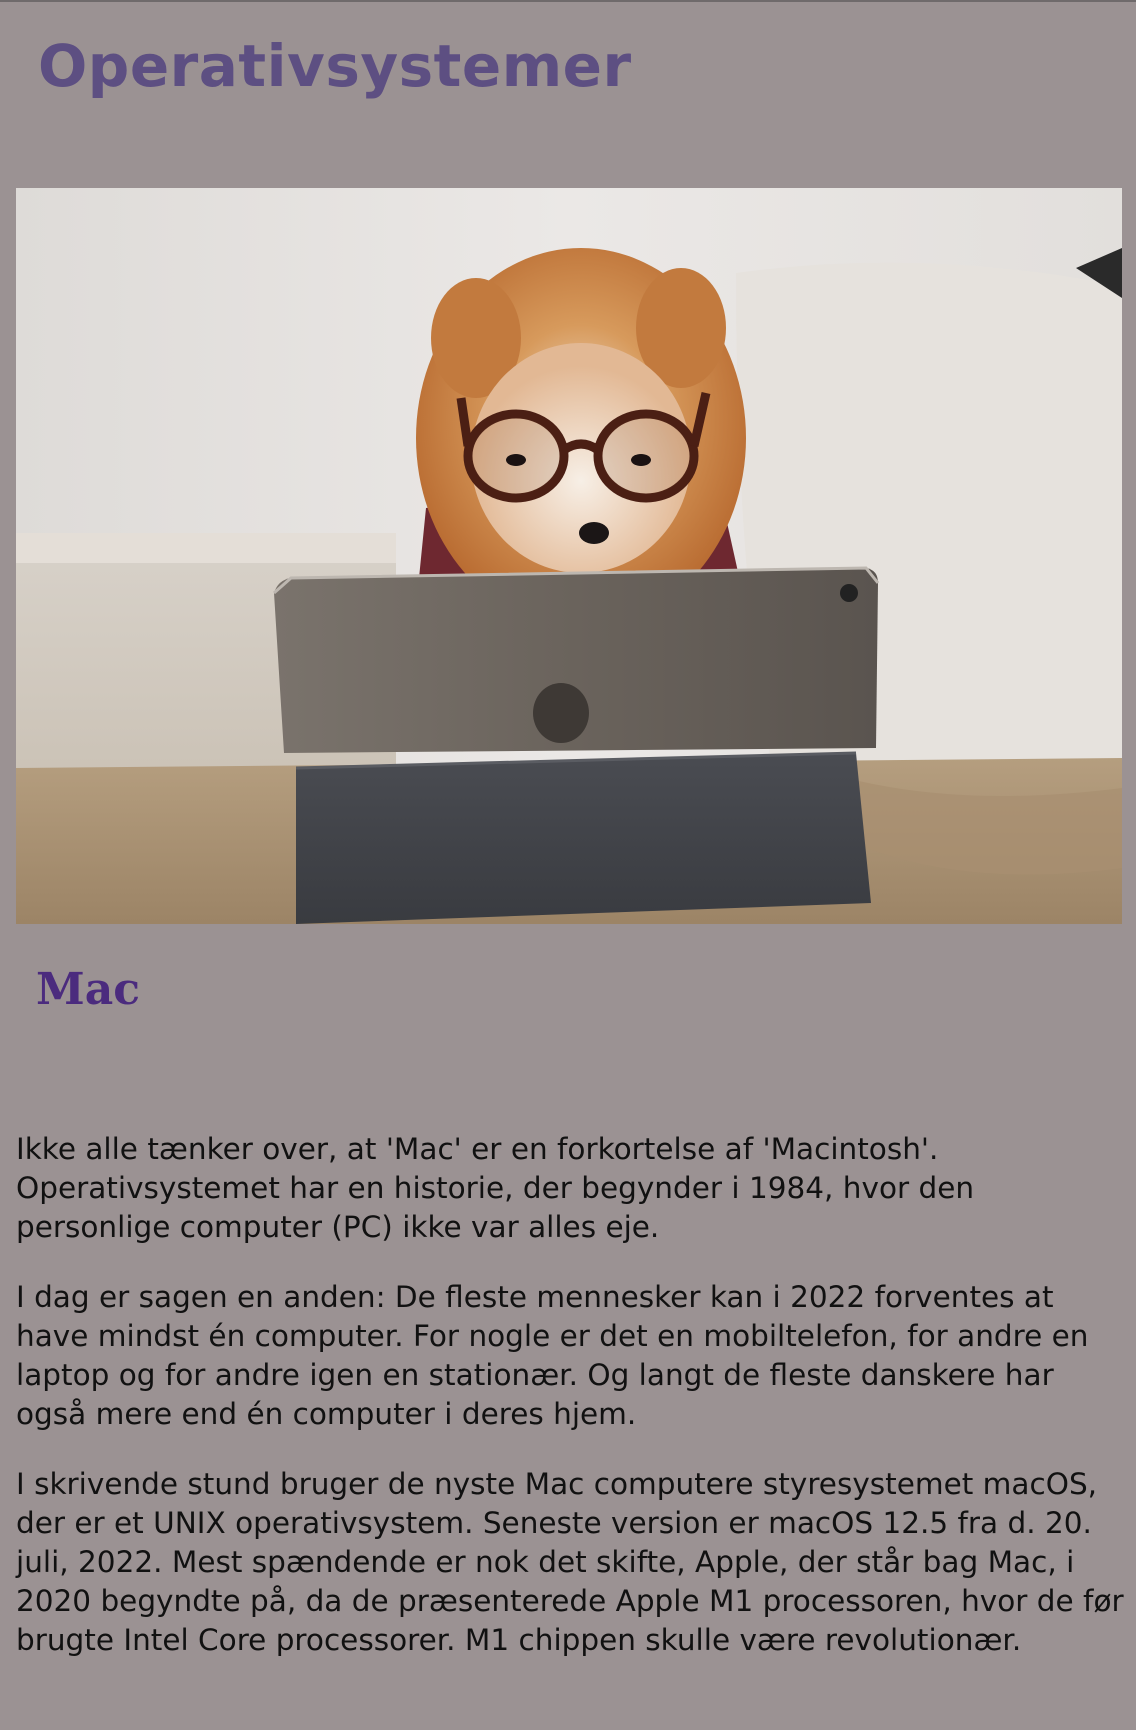  What do you see at coordinates (88, 989) in the screenshot?
I see `section-title-mac: Mac` at bounding box center [88, 989].